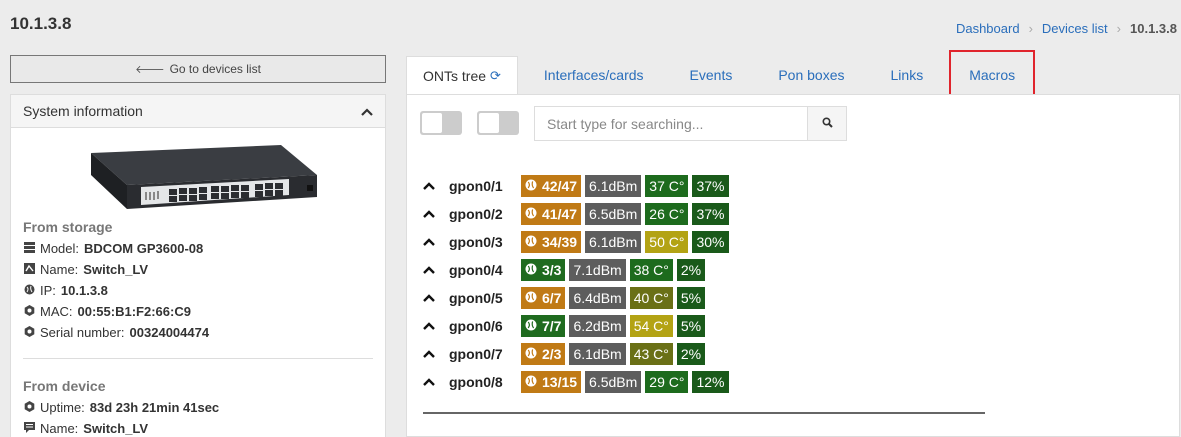  I want to click on pon-port-row: gpon0/1 42/47 6.1dBm 37 C° 37%, so click(575, 186).